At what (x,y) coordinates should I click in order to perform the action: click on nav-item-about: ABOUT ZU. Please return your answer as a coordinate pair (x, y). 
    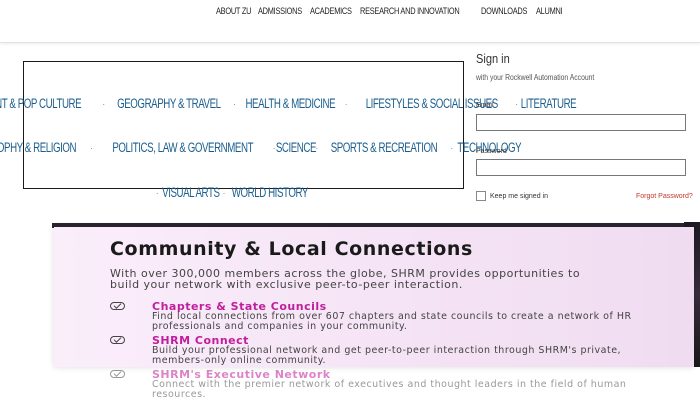
    Looking at the image, I should click on (233, 11).